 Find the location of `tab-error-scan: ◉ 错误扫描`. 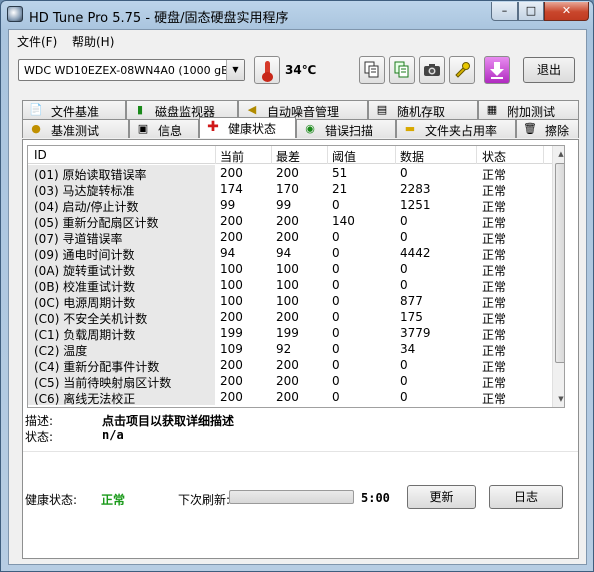

tab-error-scan: ◉ 错误扫描 is located at coordinates (346, 128).